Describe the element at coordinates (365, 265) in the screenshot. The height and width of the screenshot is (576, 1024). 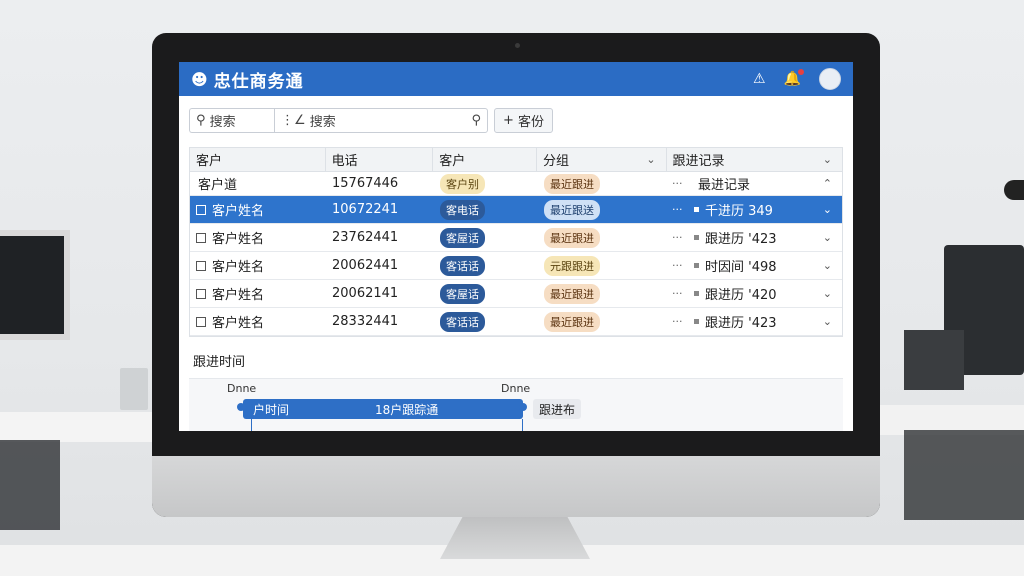
I see `customer-phone: 20062441` at that location.